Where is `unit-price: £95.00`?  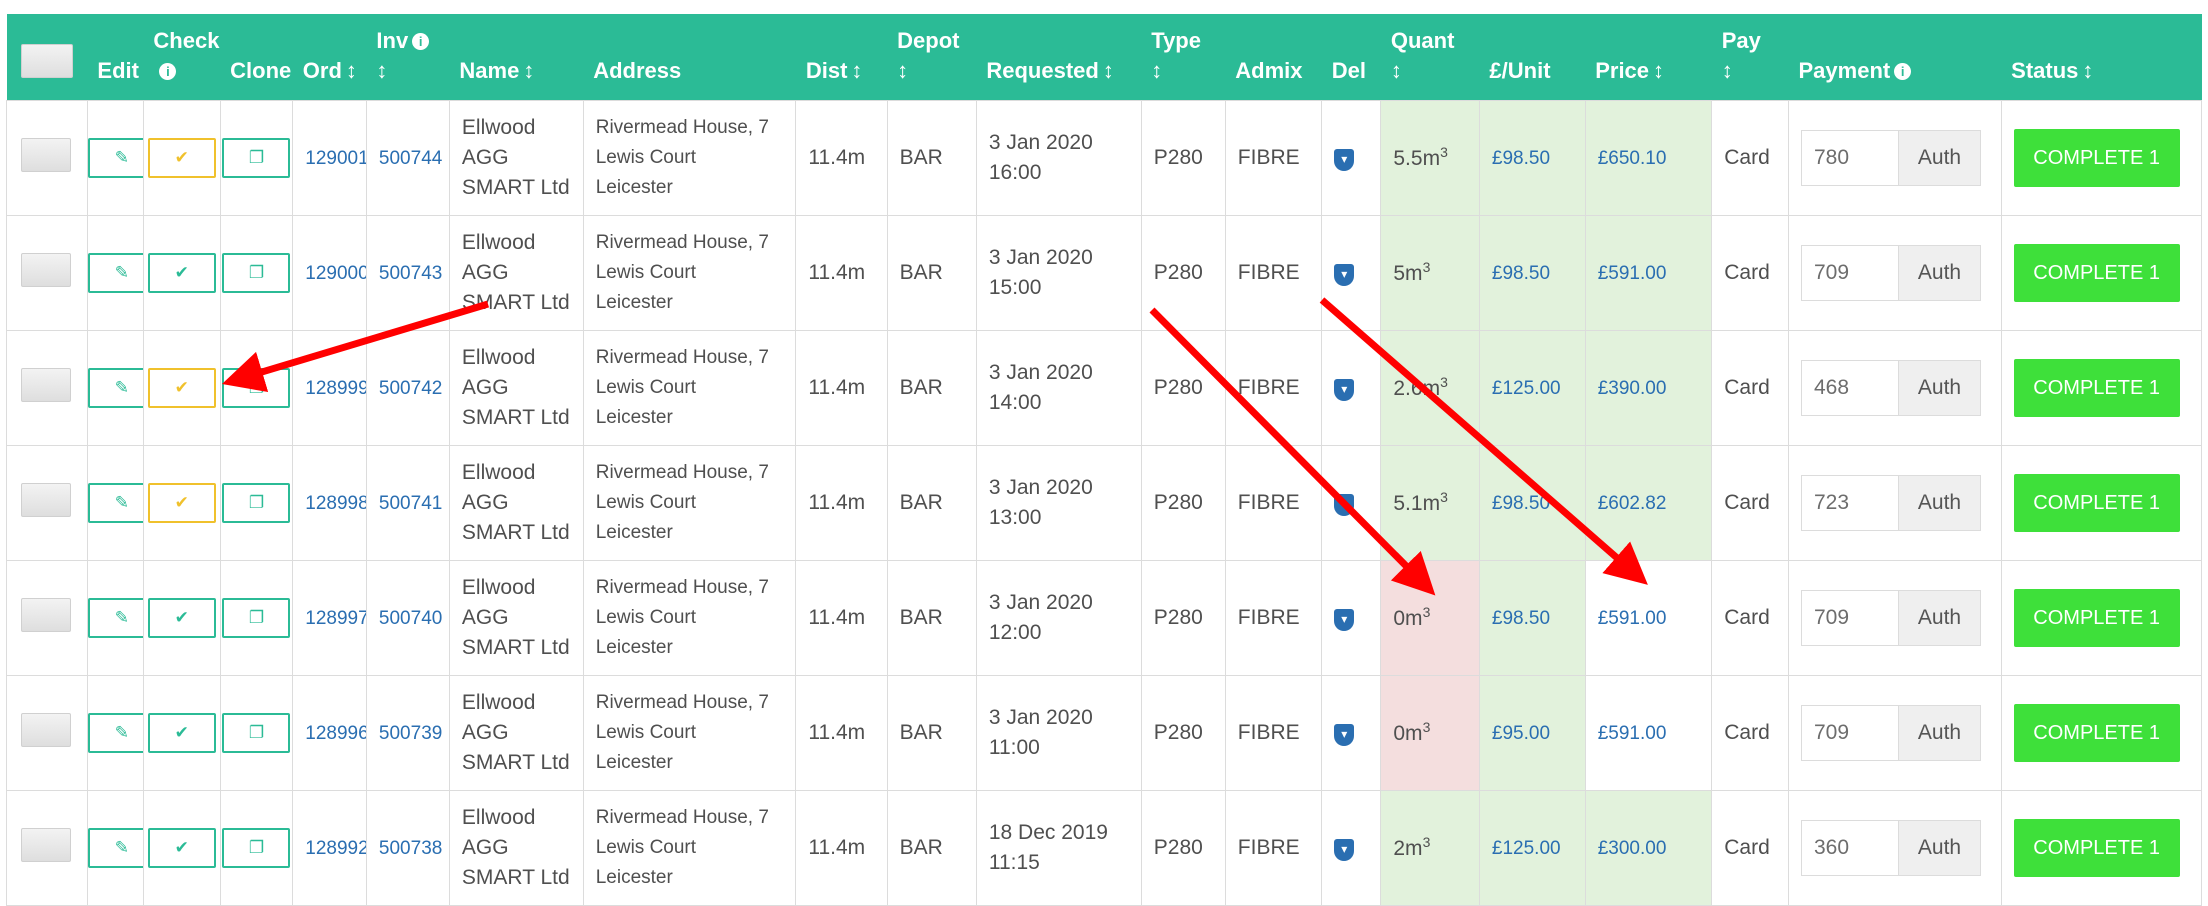 unit-price: £95.00 is located at coordinates (1521, 733).